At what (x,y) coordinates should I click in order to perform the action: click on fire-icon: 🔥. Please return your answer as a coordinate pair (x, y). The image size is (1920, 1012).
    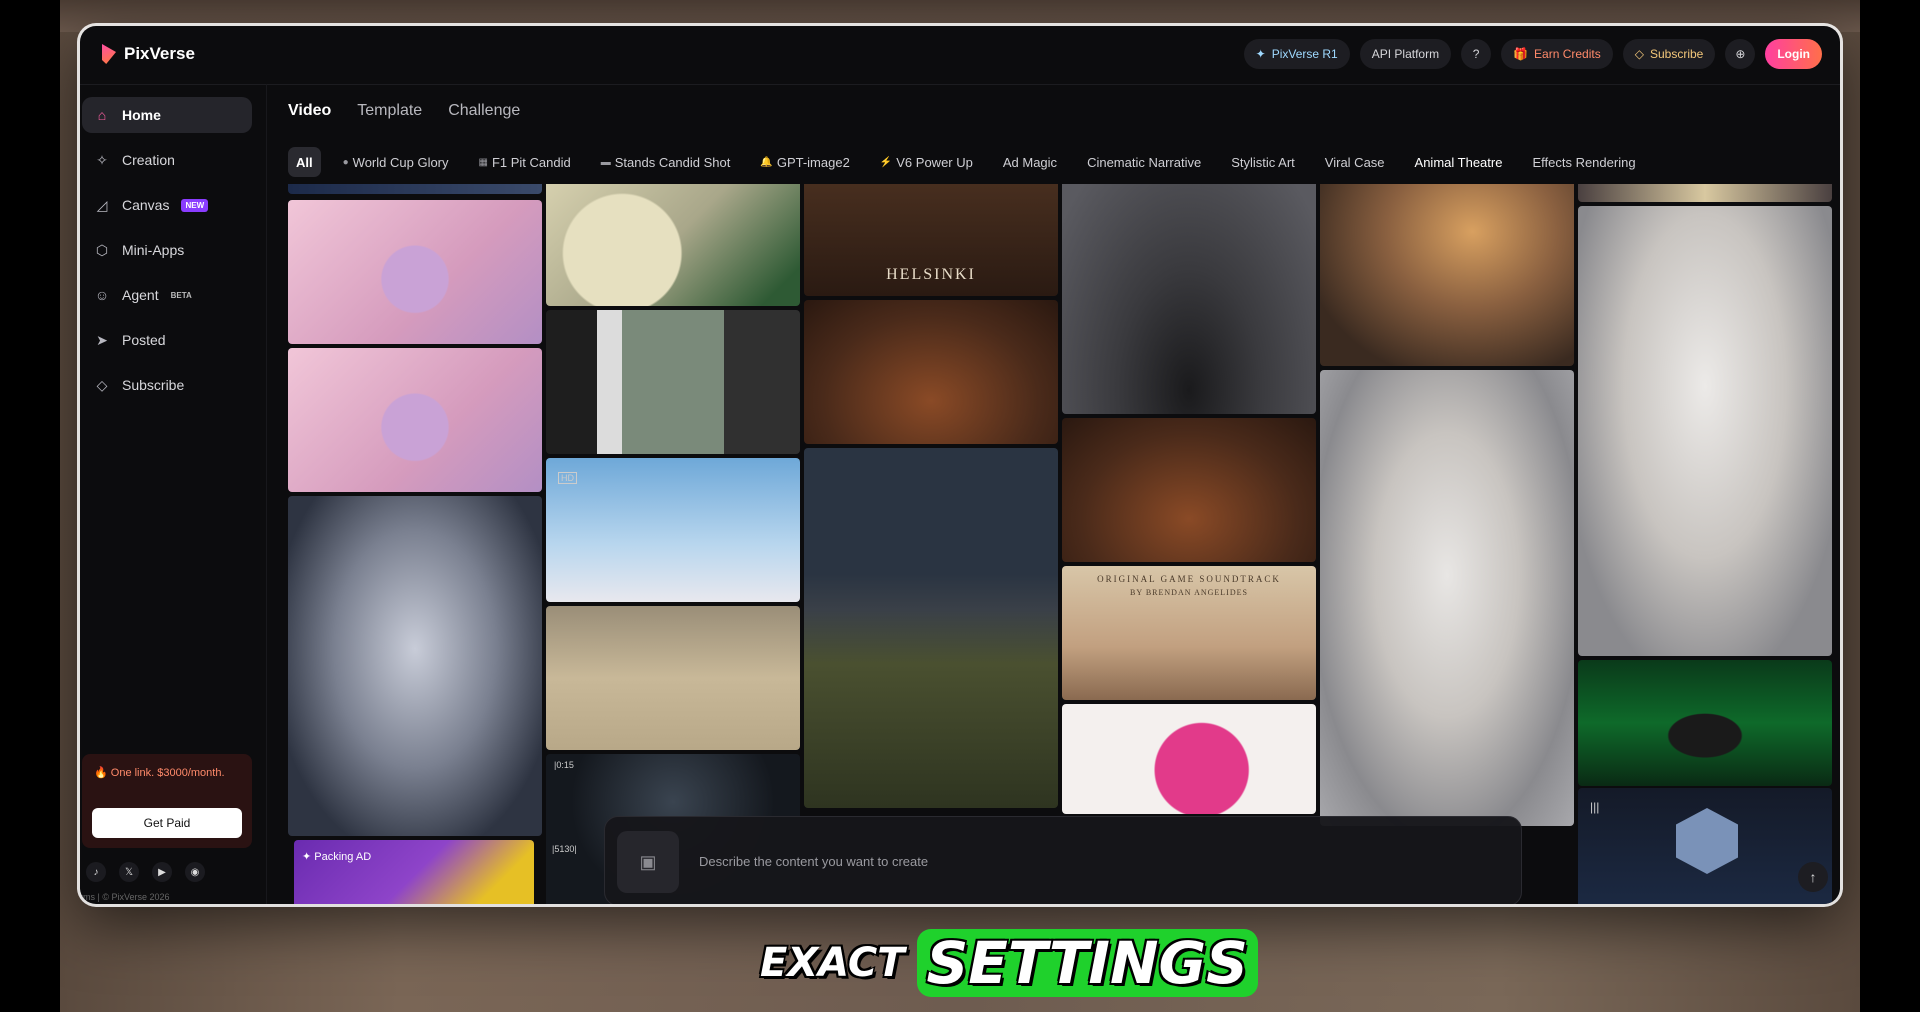
    Looking at the image, I should click on (101, 773).